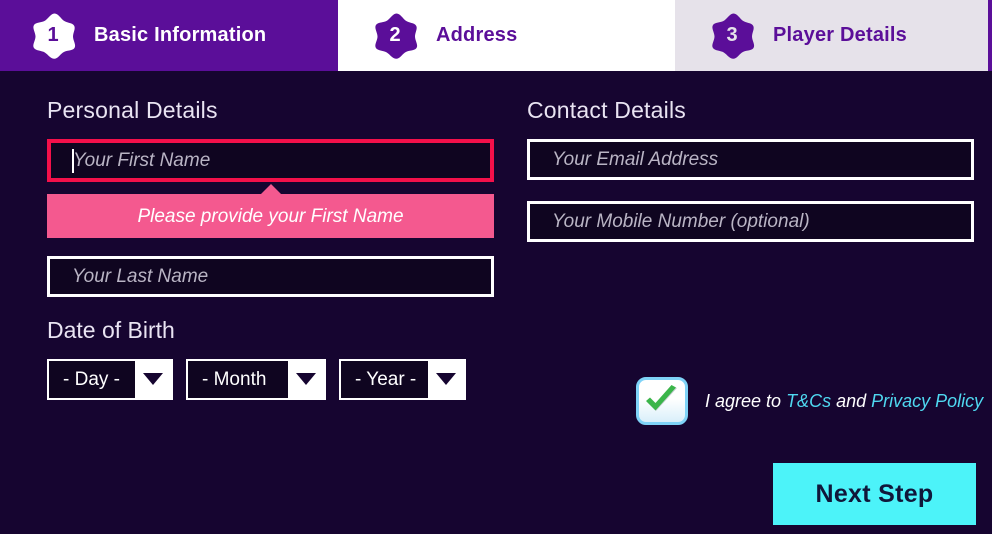 Image resolution: width=992 pixels, height=534 pixels. I want to click on text-cursor, so click(73, 160).